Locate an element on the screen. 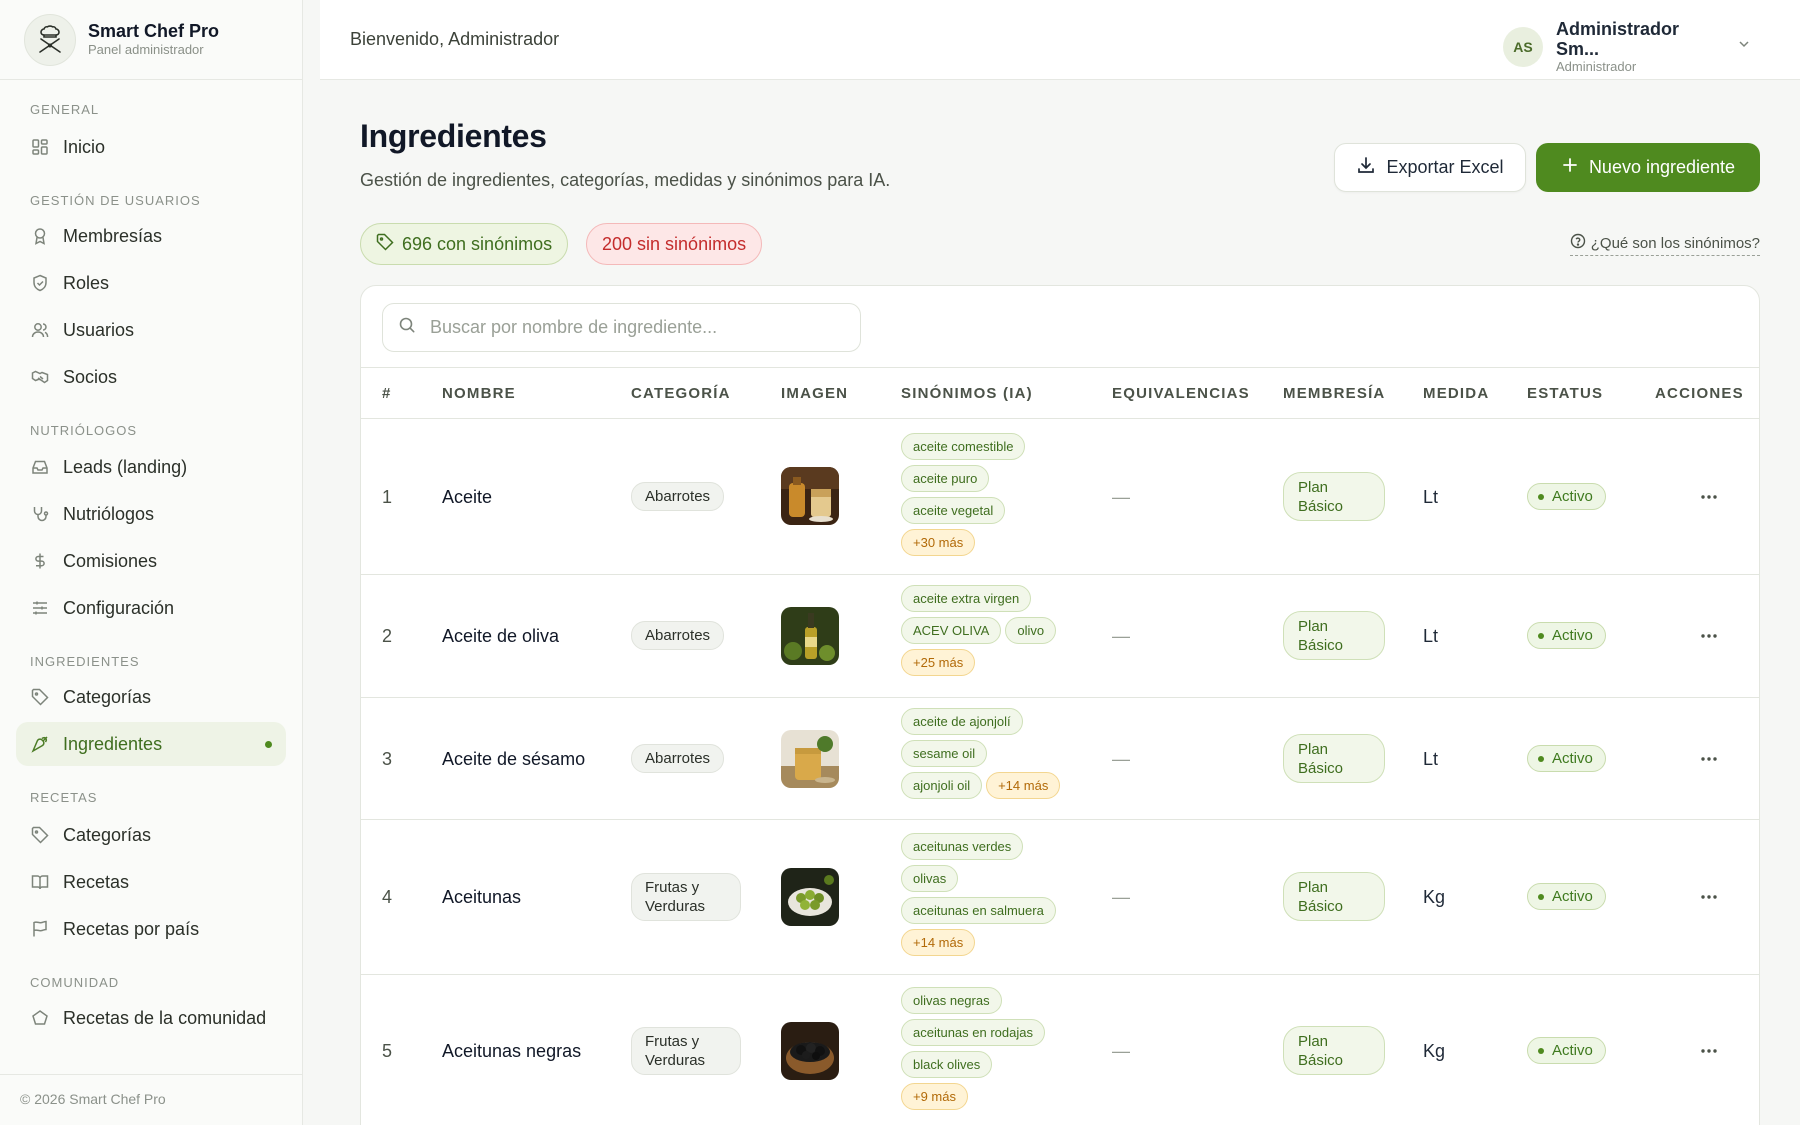  user-menu: AS Administrador Sm... Administrador is located at coordinates (1627, 46).